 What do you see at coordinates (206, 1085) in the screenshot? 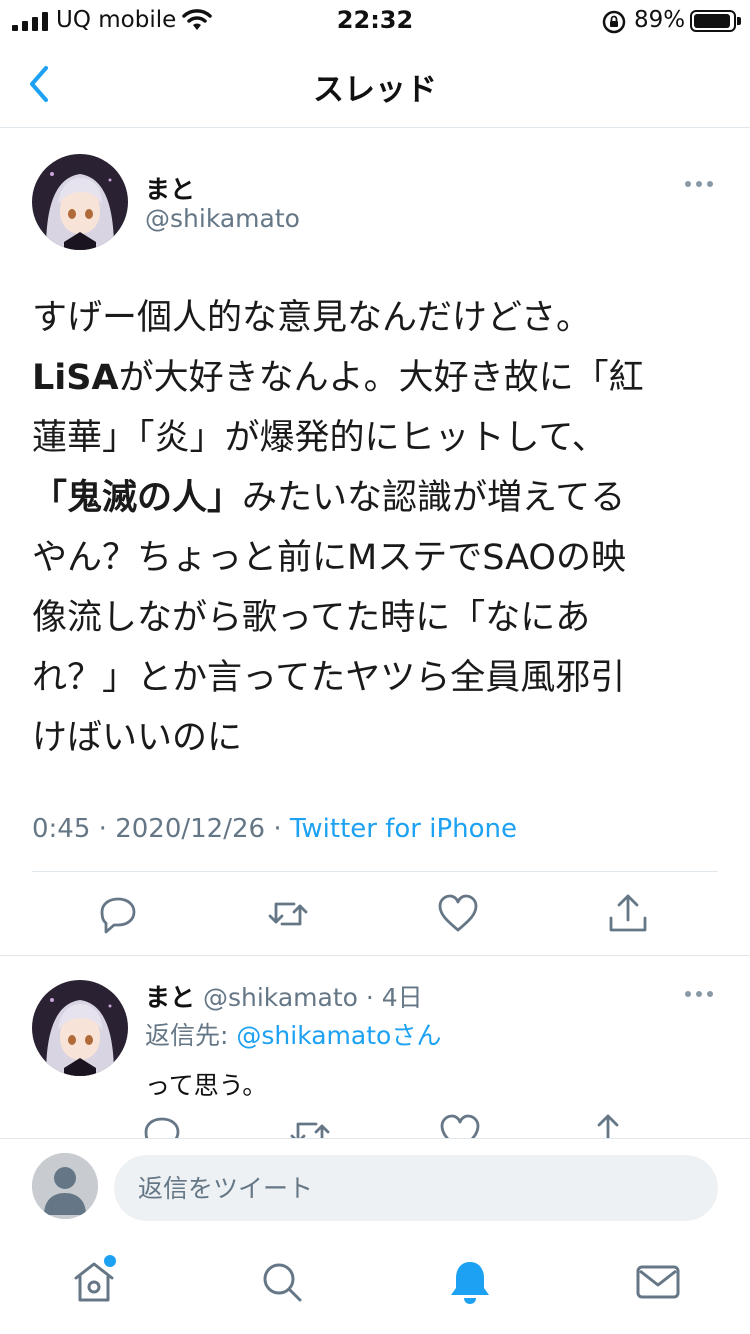
I see `reply-text: って思う。` at bounding box center [206, 1085].